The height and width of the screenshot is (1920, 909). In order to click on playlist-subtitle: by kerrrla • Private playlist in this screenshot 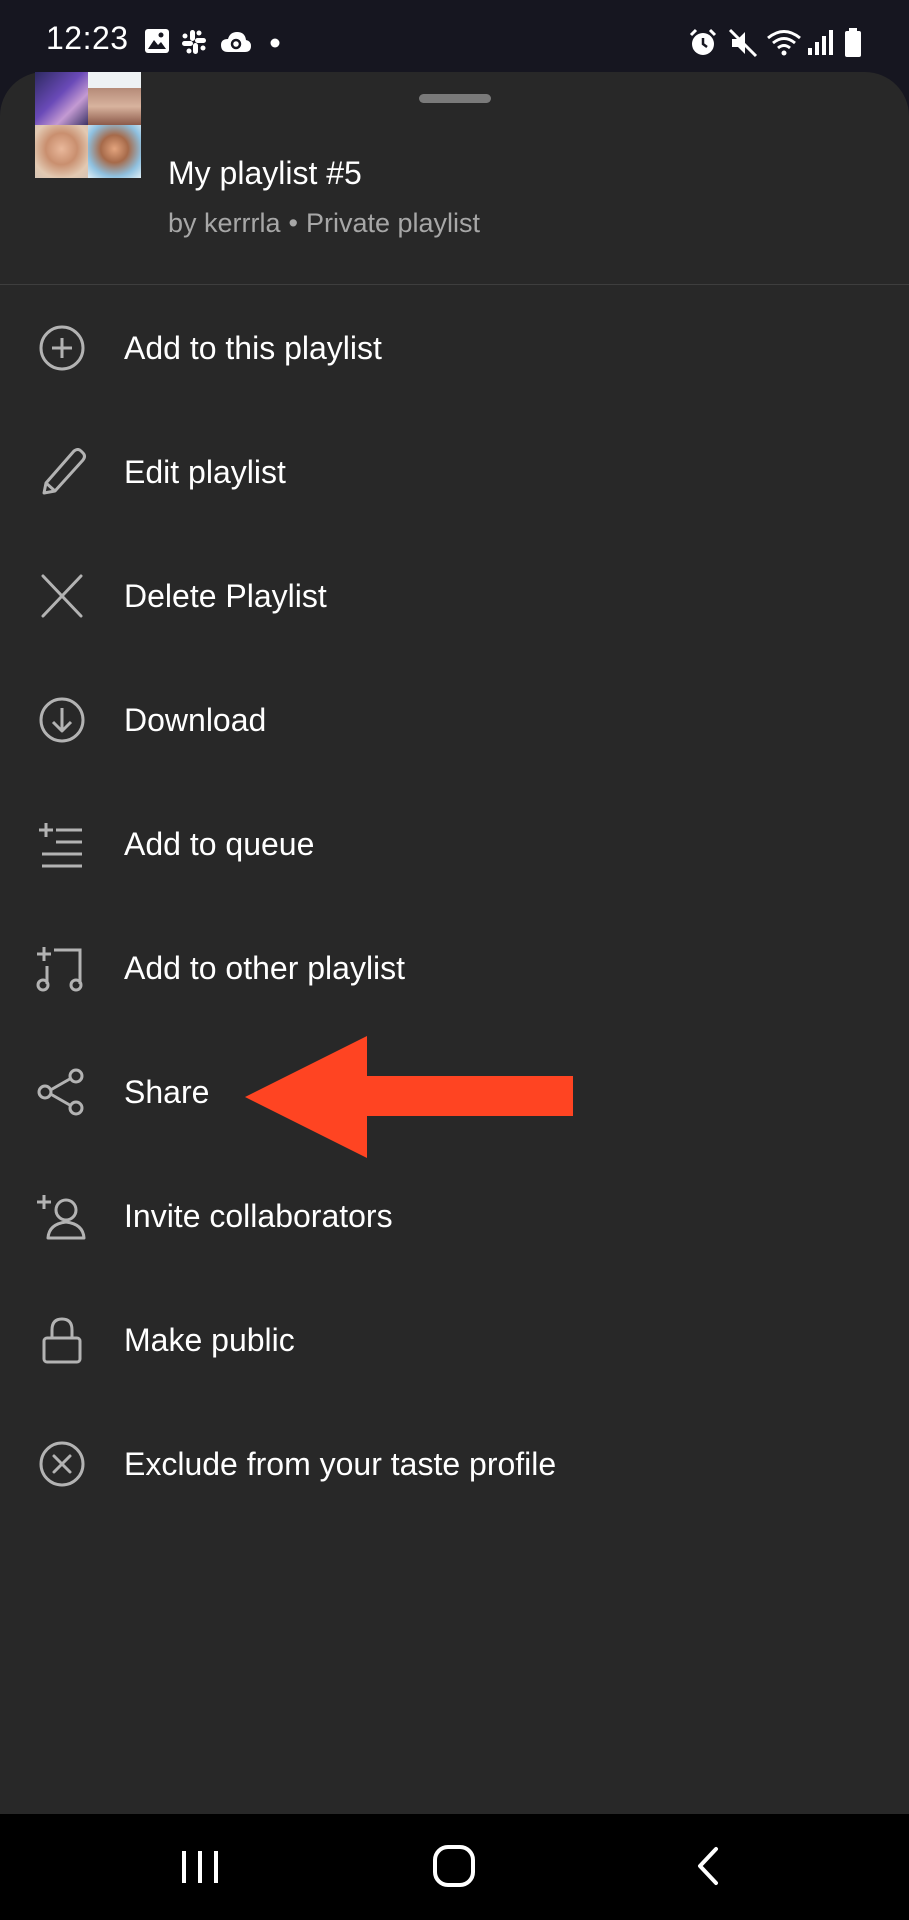, I will do `click(324, 223)`.